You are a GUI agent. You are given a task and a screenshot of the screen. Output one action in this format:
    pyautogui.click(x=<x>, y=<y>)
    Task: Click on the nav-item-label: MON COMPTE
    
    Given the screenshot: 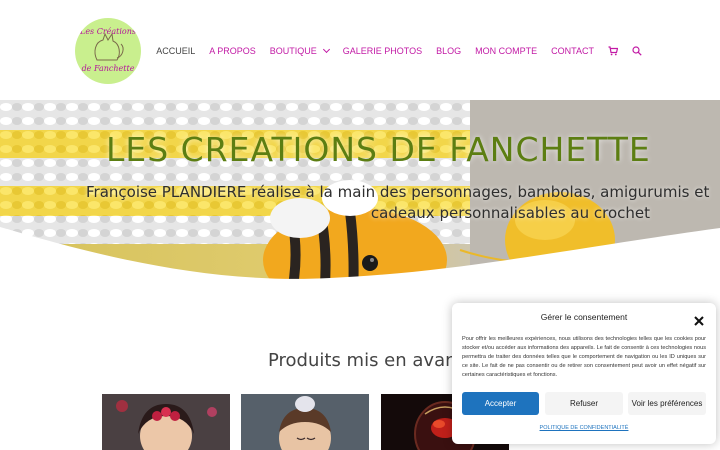 What is the action you would take?
    pyautogui.click(x=506, y=51)
    